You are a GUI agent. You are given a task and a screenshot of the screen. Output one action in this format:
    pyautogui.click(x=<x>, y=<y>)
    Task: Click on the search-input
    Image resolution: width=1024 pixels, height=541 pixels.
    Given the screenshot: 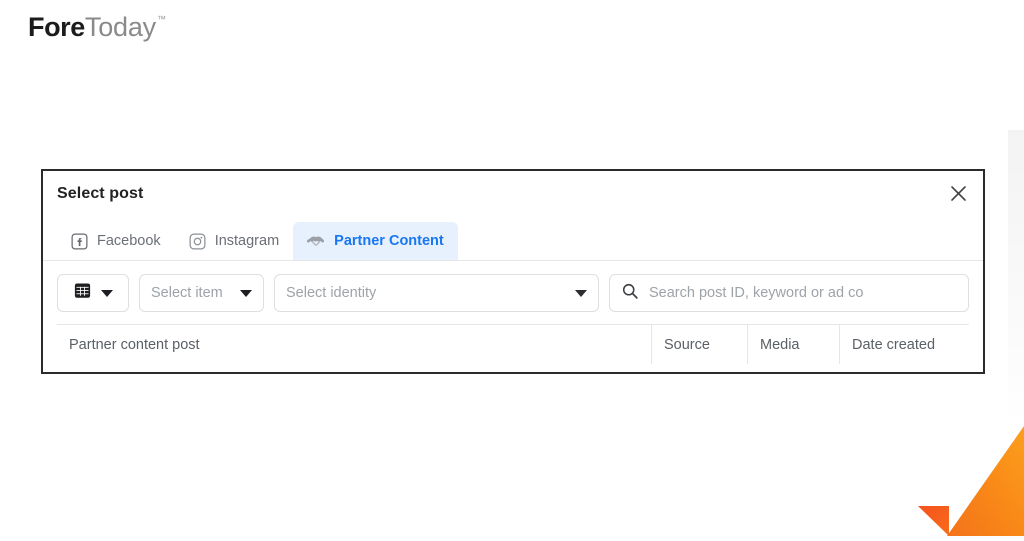 What is the action you would take?
    pyautogui.click(x=803, y=293)
    